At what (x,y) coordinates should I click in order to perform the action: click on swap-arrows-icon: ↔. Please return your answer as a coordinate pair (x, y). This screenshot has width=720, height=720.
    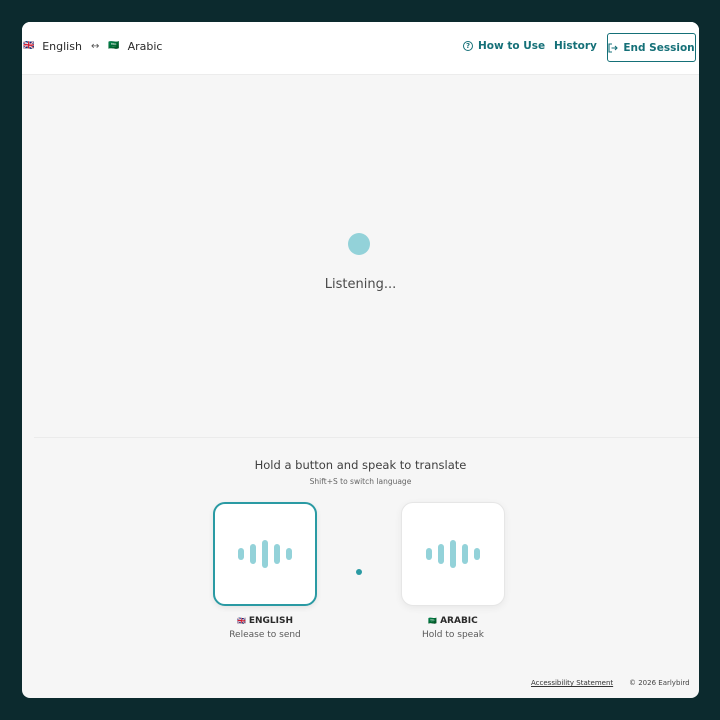
    Looking at the image, I should click on (95, 46).